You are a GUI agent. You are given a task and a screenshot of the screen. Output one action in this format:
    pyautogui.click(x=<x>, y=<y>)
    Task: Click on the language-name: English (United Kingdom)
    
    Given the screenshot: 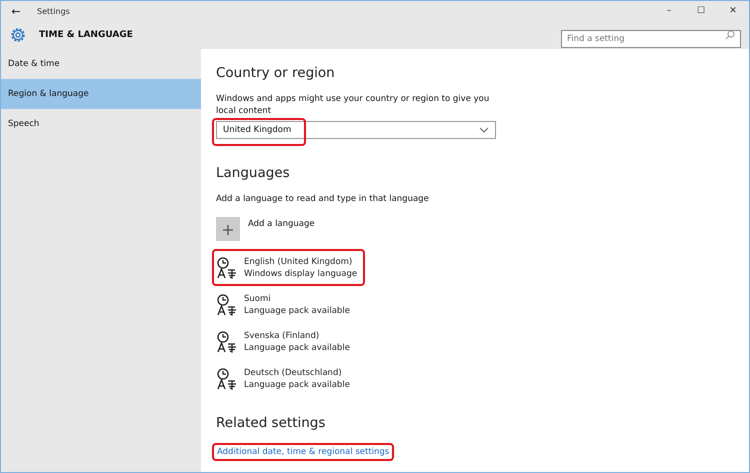 What is the action you would take?
    pyautogui.click(x=299, y=262)
    